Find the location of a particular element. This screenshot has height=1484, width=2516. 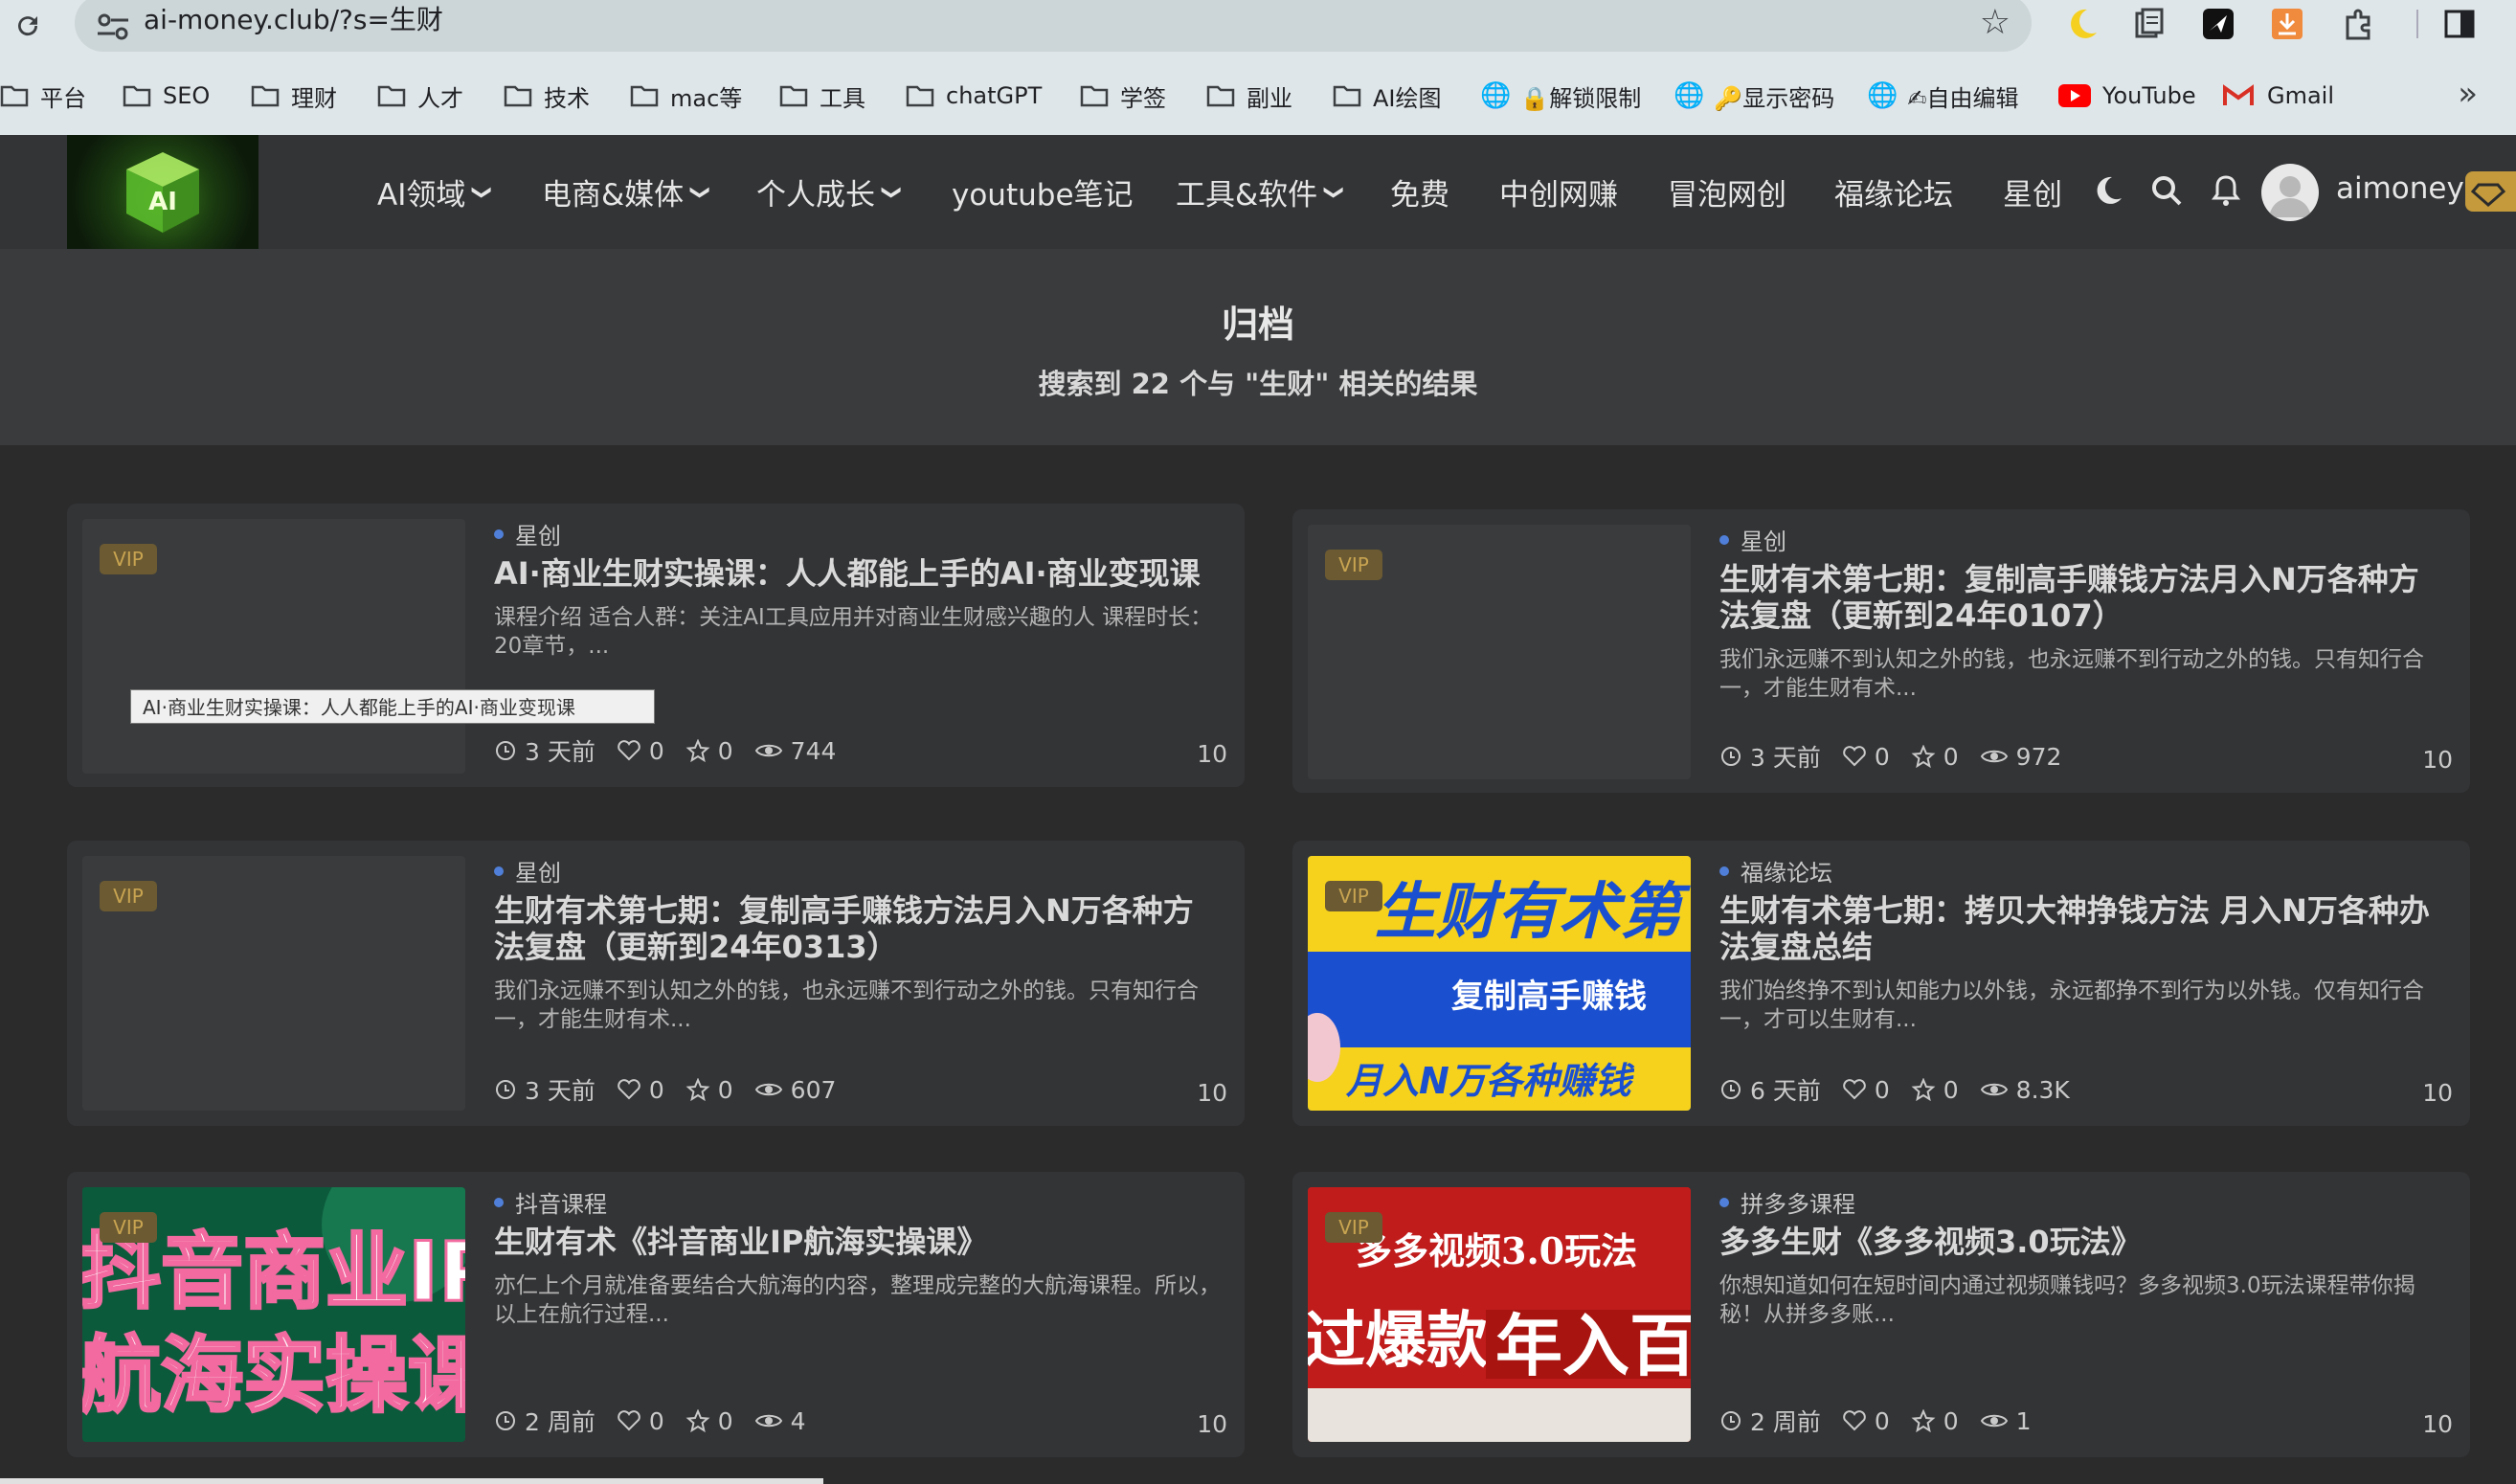

username: aimoney is located at coordinates (2400, 188).